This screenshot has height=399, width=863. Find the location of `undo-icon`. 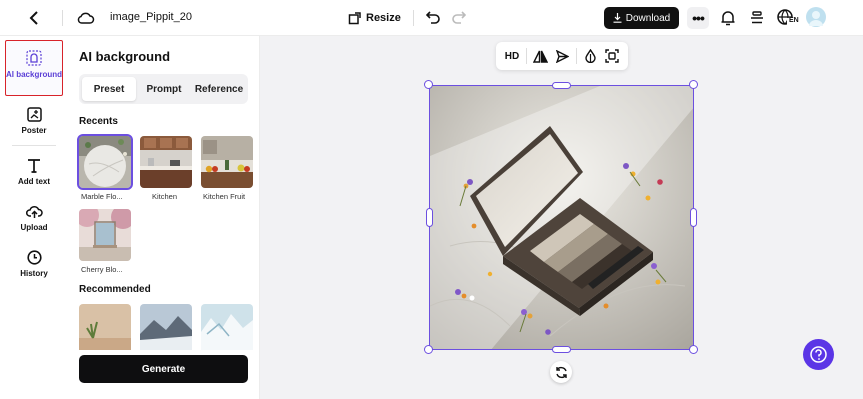

undo-icon is located at coordinates (433, 17).